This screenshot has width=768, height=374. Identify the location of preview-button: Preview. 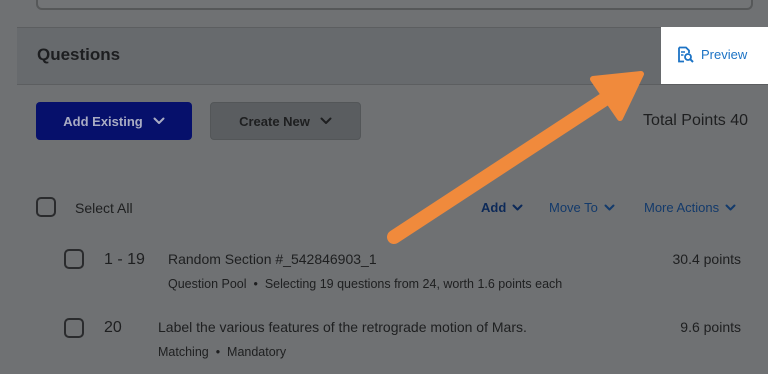
(714, 55).